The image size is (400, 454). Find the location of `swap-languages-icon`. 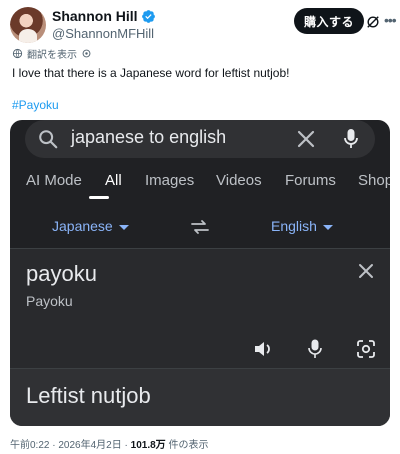

swap-languages-icon is located at coordinates (200, 227).